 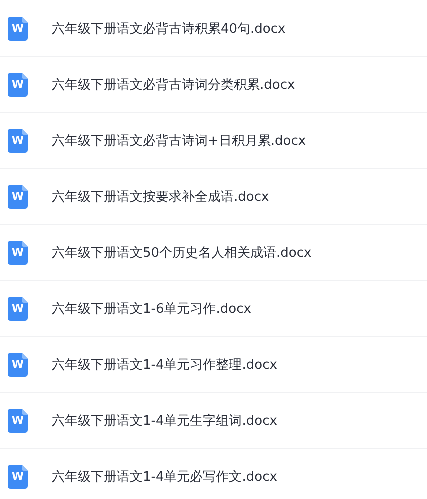 What do you see at coordinates (165, 365) in the screenshot?
I see `file-name: 六年级下册语文1-4单元习作整理.docx` at bounding box center [165, 365].